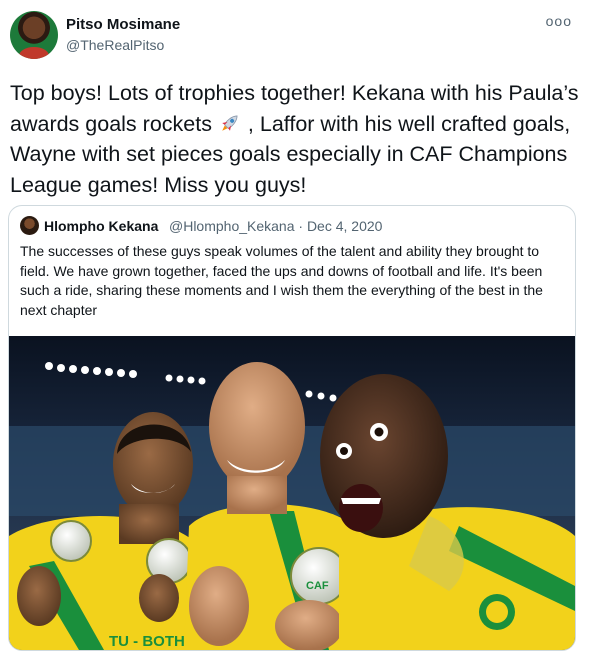  What do you see at coordinates (230, 123) in the screenshot?
I see `rocket-icon` at bounding box center [230, 123].